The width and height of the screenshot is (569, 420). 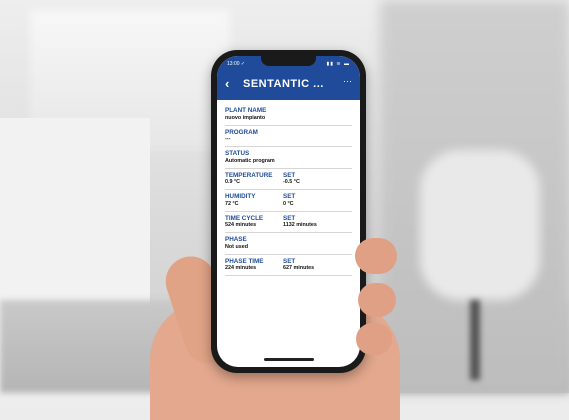 What do you see at coordinates (237, 153) in the screenshot?
I see `status-label: STATUS` at bounding box center [237, 153].